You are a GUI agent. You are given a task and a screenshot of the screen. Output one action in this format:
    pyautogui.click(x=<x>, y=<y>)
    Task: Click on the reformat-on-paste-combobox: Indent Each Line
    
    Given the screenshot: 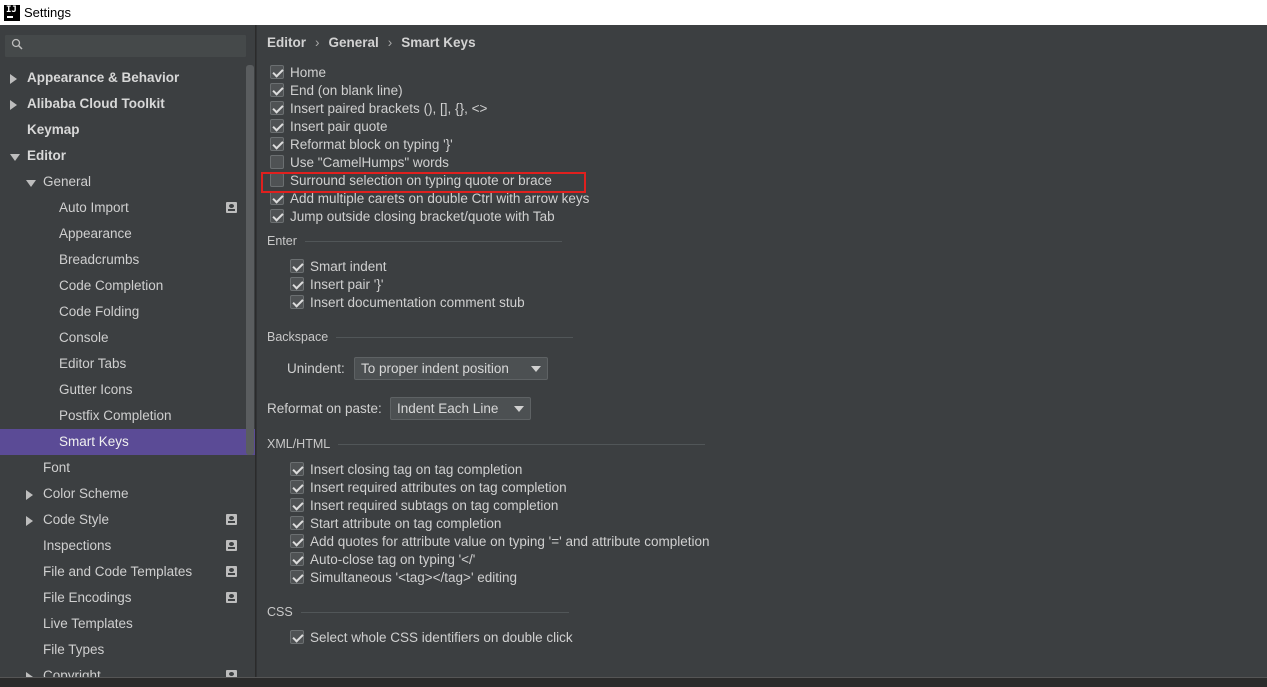 What is the action you would take?
    pyautogui.click(x=460, y=408)
    